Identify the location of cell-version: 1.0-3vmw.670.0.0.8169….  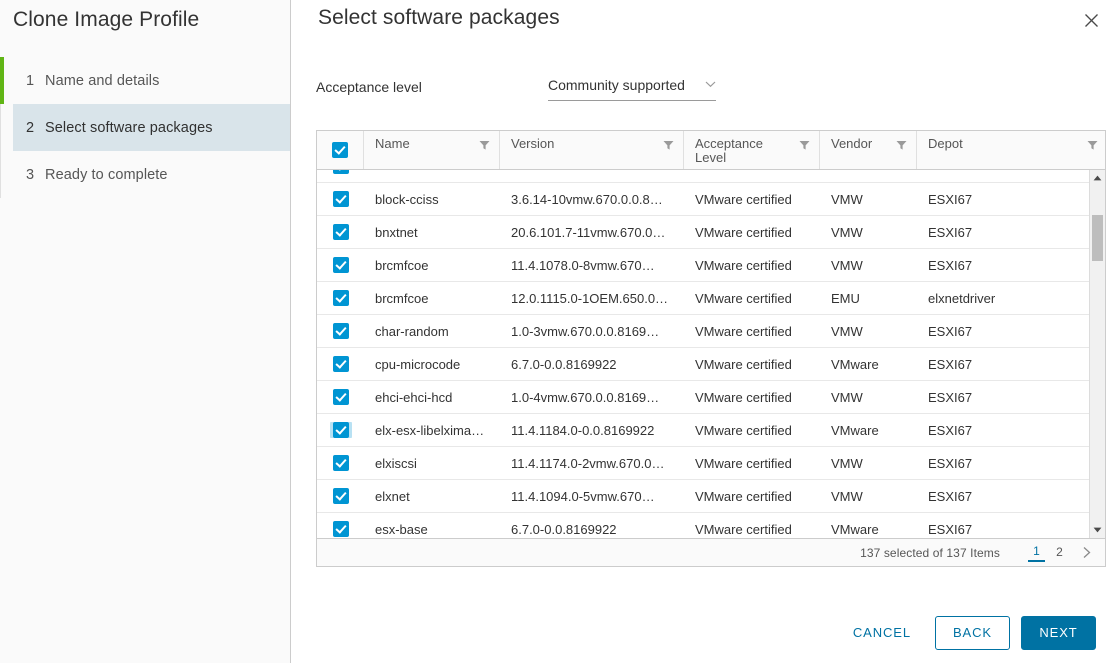
(585, 331).